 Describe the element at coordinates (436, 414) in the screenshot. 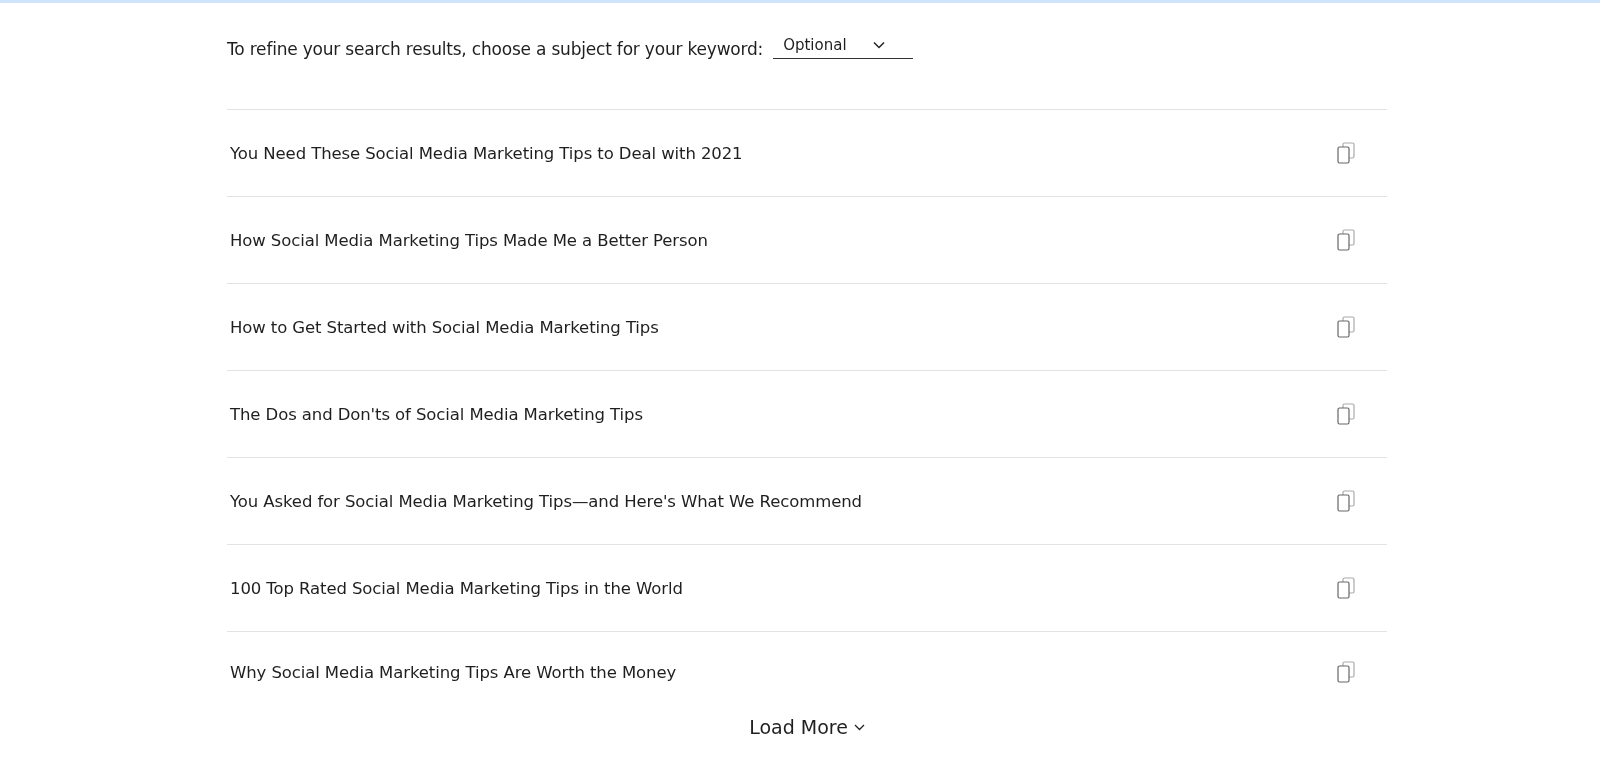

I see `result-title: The Dos and Don'ts of Social Media Marketing Tips` at that location.